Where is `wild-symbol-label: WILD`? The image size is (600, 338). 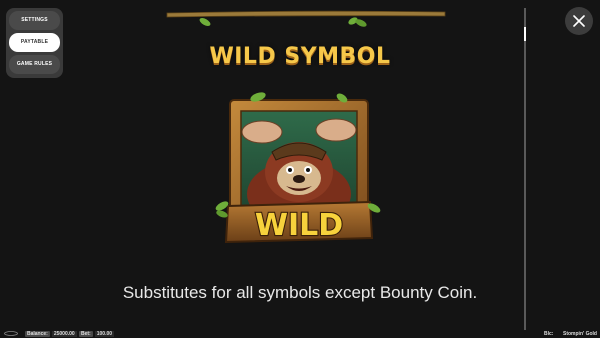
wild-symbol-label: WILD is located at coordinates (299, 225).